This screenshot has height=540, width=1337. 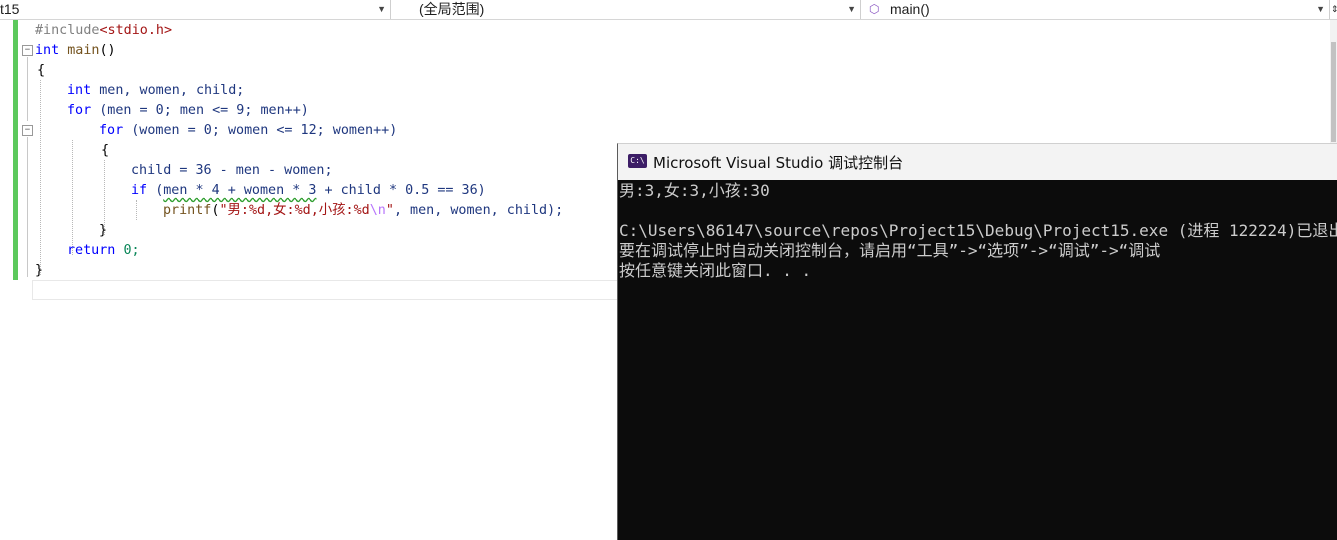 I want to click on code-line-open-brace: {, so click(x=41, y=70).